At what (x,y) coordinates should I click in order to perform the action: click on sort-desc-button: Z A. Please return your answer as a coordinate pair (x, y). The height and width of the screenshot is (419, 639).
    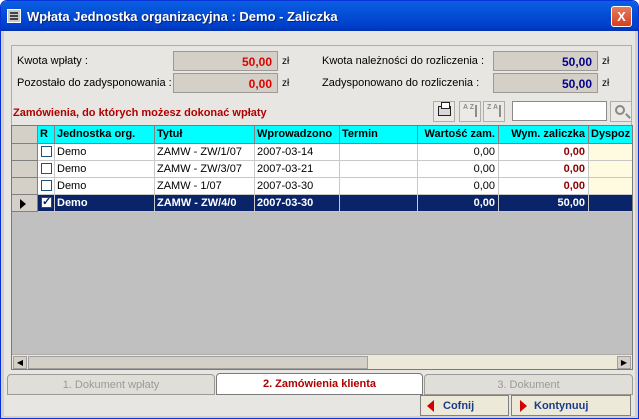
    Looking at the image, I should click on (494, 111).